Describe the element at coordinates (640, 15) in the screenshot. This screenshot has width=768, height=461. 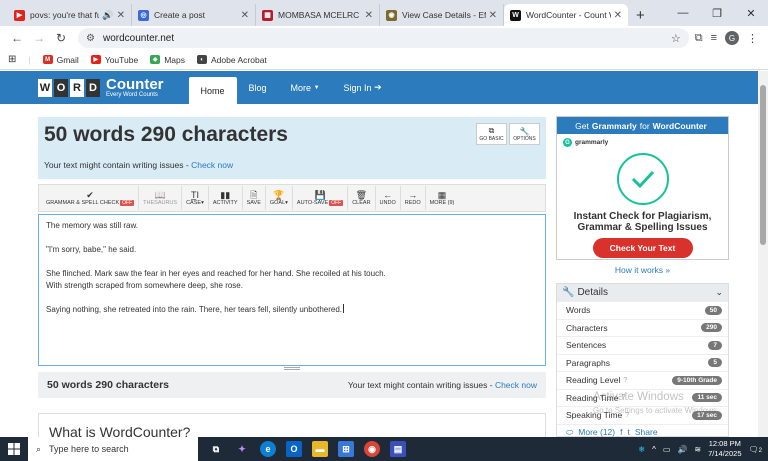
I see `new-tab-icon: +` at that location.